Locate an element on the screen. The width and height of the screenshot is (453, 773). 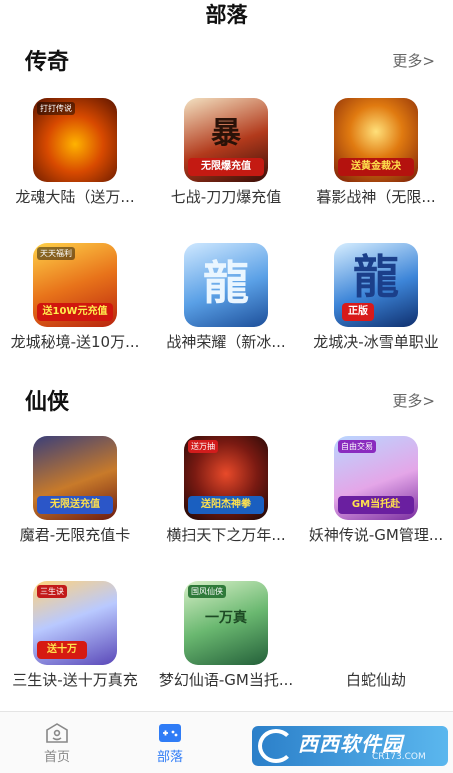
icon-caption: 送十万 is located at coordinates (62, 650).